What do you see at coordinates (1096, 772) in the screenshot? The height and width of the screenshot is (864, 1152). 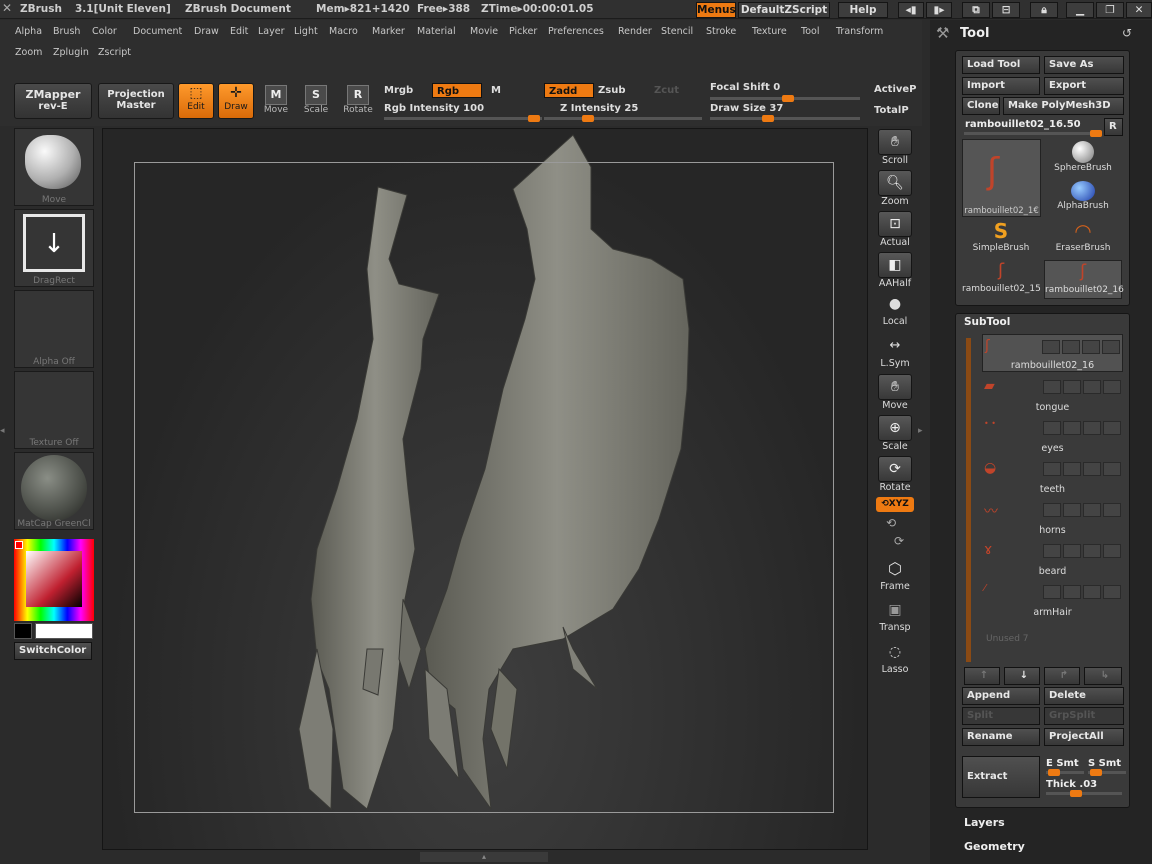 I see `s-smt-knob` at bounding box center [1096, 772].